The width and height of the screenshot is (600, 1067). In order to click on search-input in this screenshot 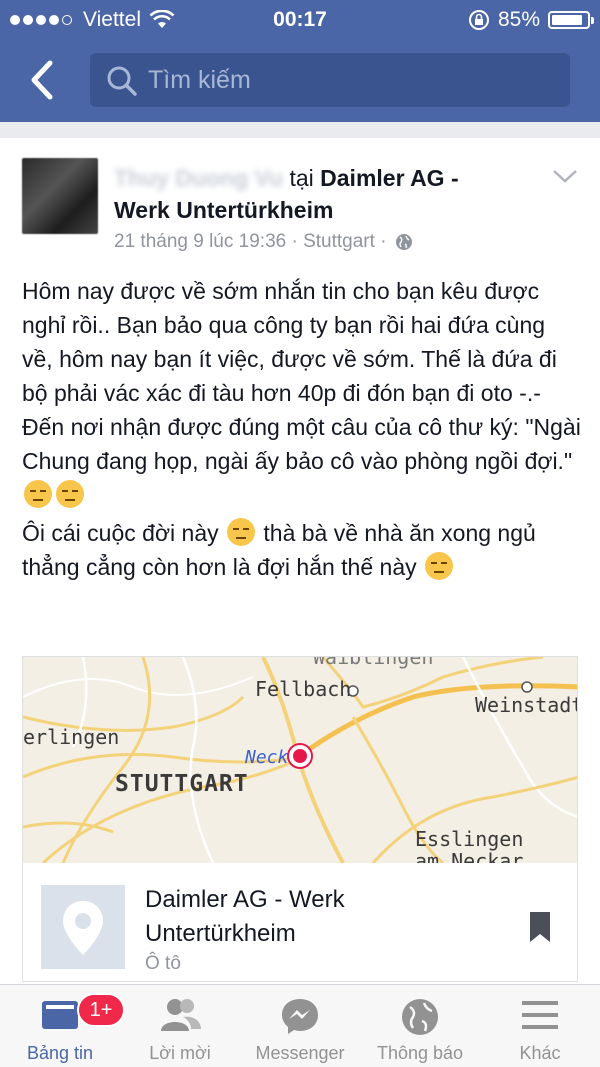, I will do `click(348, 80)`.